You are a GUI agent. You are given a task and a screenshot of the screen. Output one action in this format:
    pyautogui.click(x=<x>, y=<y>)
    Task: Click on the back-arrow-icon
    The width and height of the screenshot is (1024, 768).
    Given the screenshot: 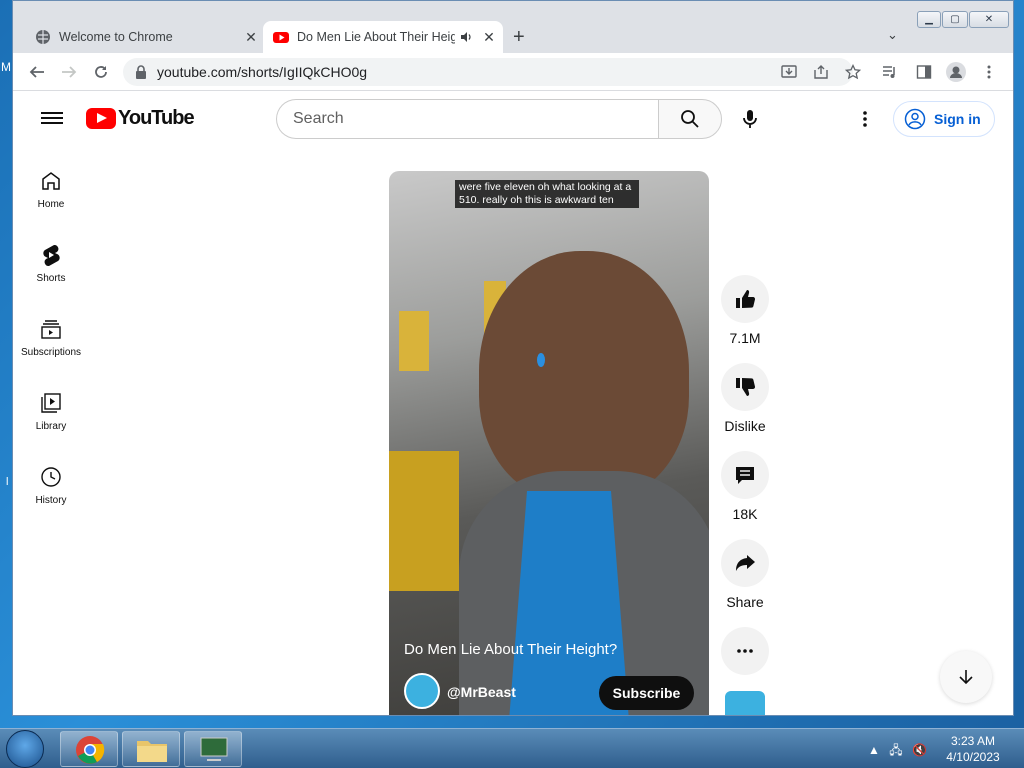 What is the action you would take?
    pyautogui.click(x=37, y=72)
    